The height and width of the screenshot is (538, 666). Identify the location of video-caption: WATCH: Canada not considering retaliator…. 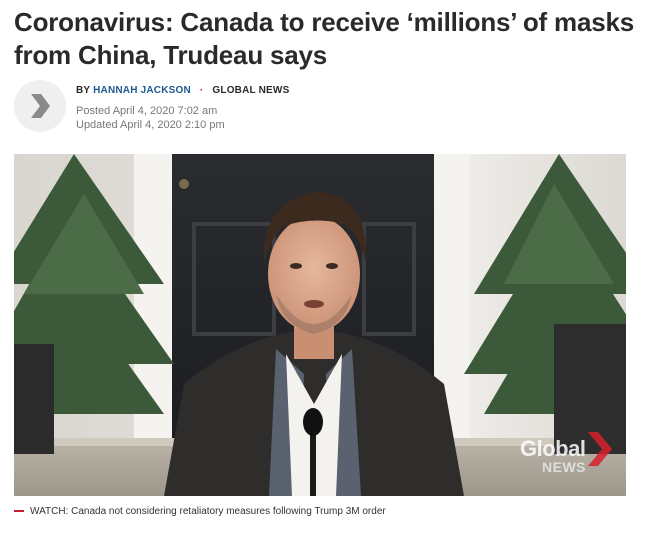
(334, 512).